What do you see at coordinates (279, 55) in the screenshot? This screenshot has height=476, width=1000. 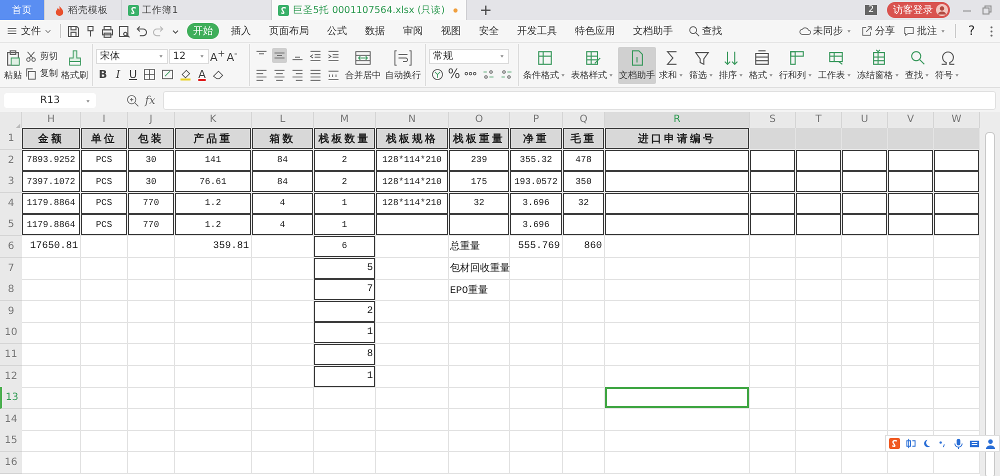 I see `align-middle-icon` at bounding box center [279, 55].